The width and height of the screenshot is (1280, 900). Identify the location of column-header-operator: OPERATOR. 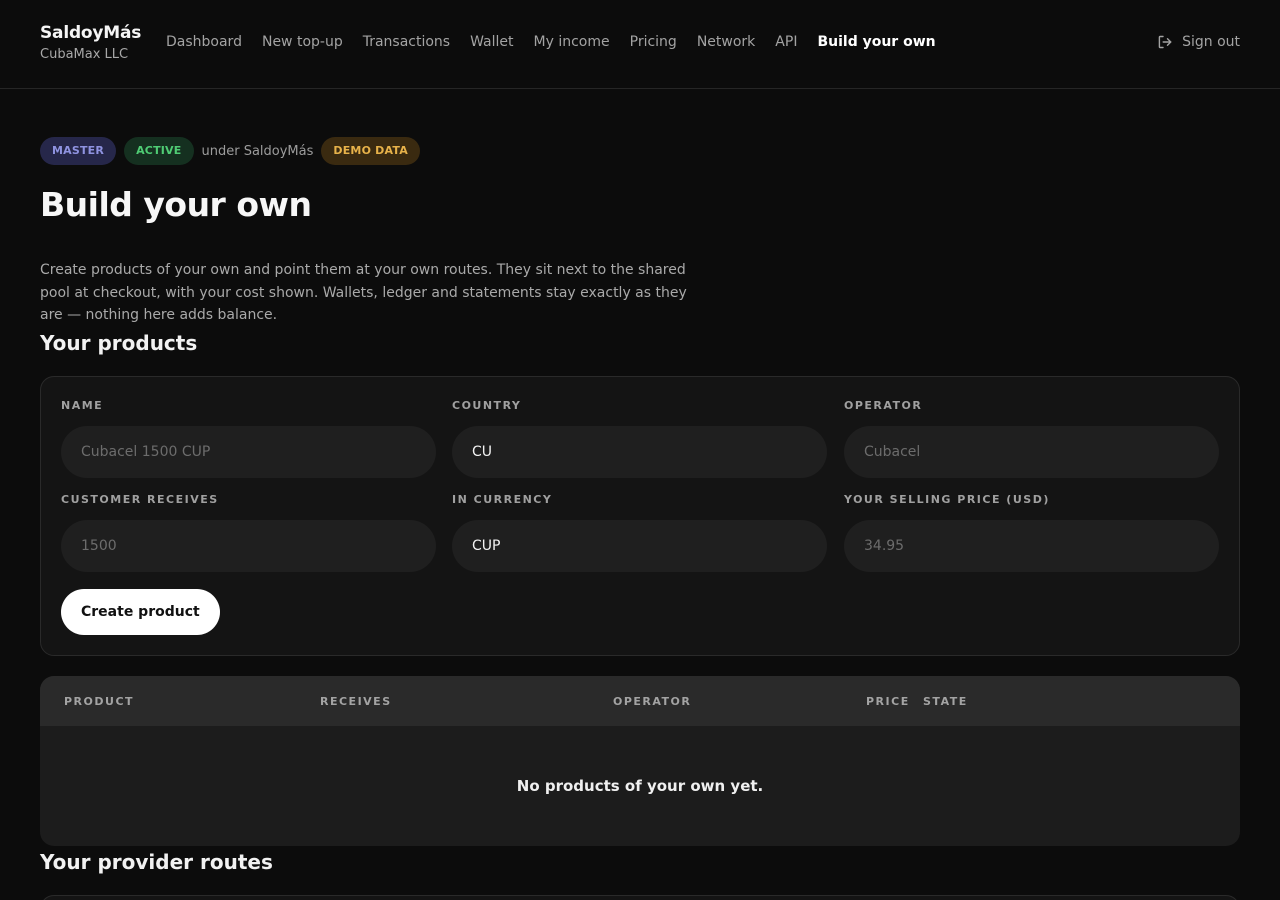
(652, 701).